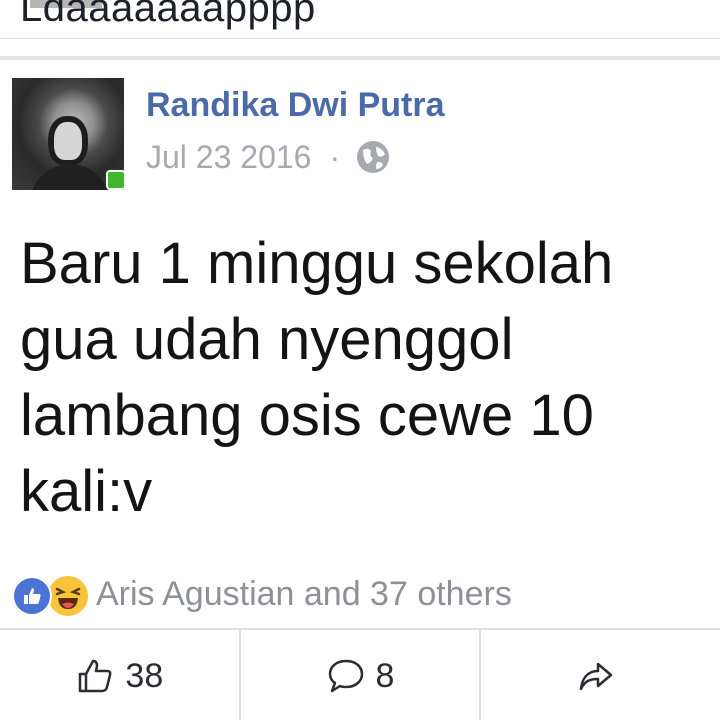 This screenshot has height=720, width=720. I want to click on comment-count: 8, so click(385, 675).